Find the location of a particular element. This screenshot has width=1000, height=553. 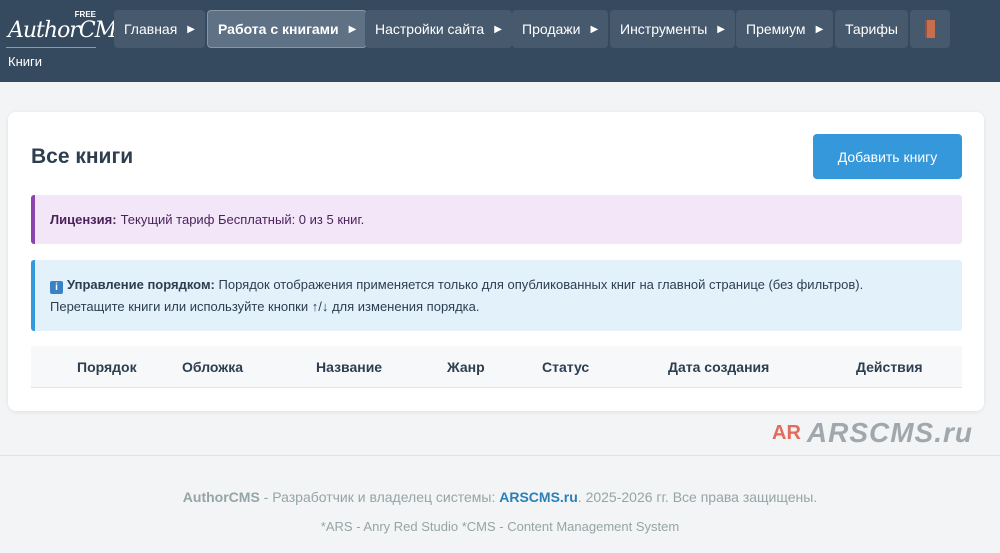

nav-sales: Продажи ▶ is located at coordinates (560, 29).